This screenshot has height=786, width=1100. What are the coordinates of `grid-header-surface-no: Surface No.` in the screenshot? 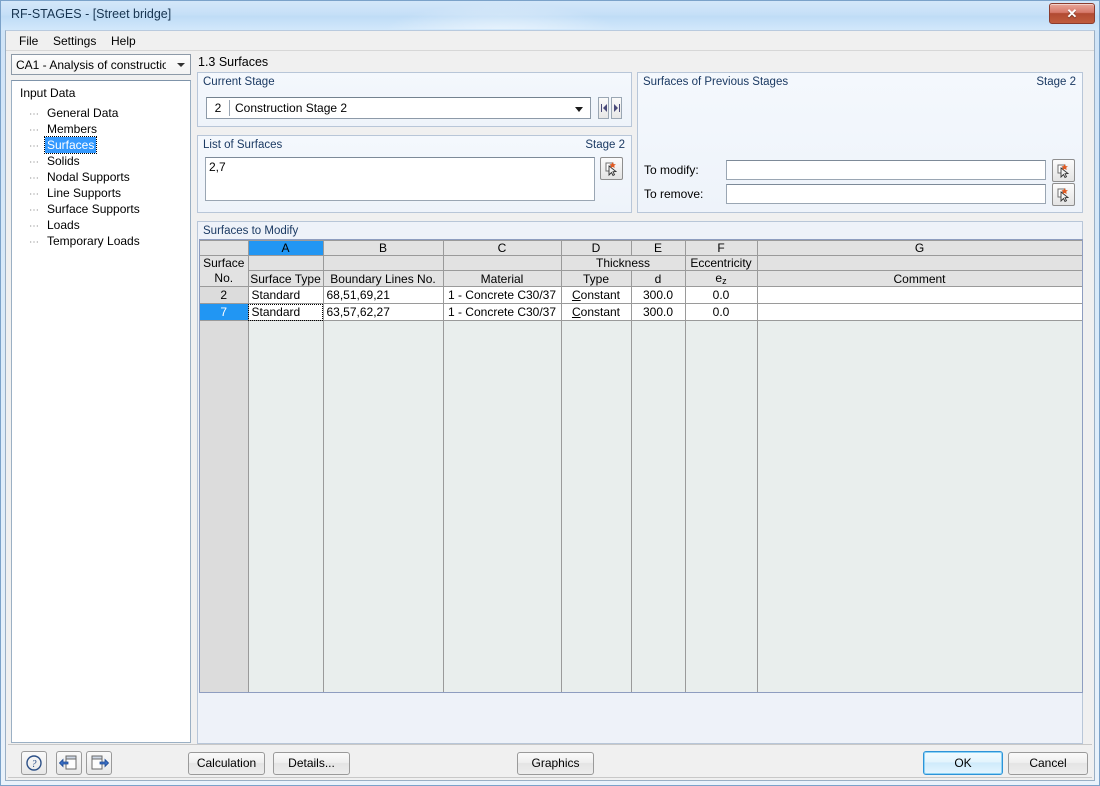 It's located at (224, 271).